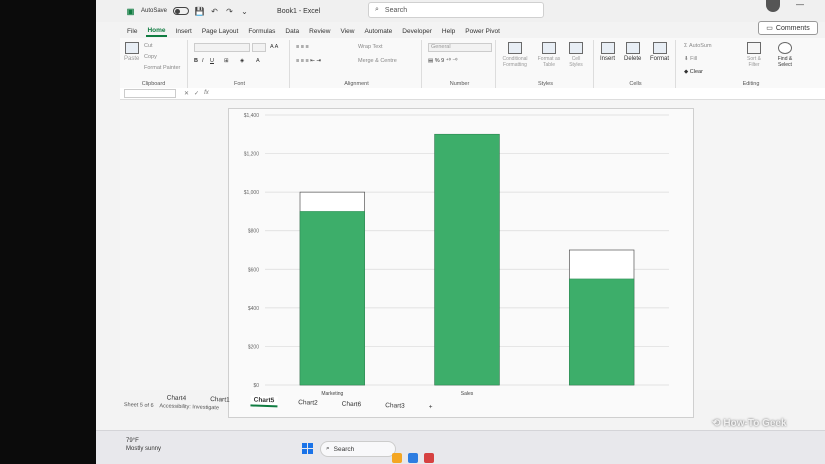 The height and width of the screenshot is (464, 825). I want to click on autosum-label: AutoSum, so click(700, 46).